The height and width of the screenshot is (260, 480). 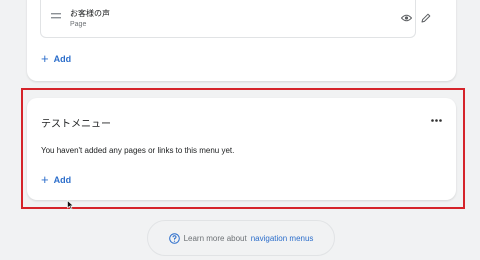 I want to click on learn-more-banner: Learn more about navigation menus, so click(x=241, y=238).